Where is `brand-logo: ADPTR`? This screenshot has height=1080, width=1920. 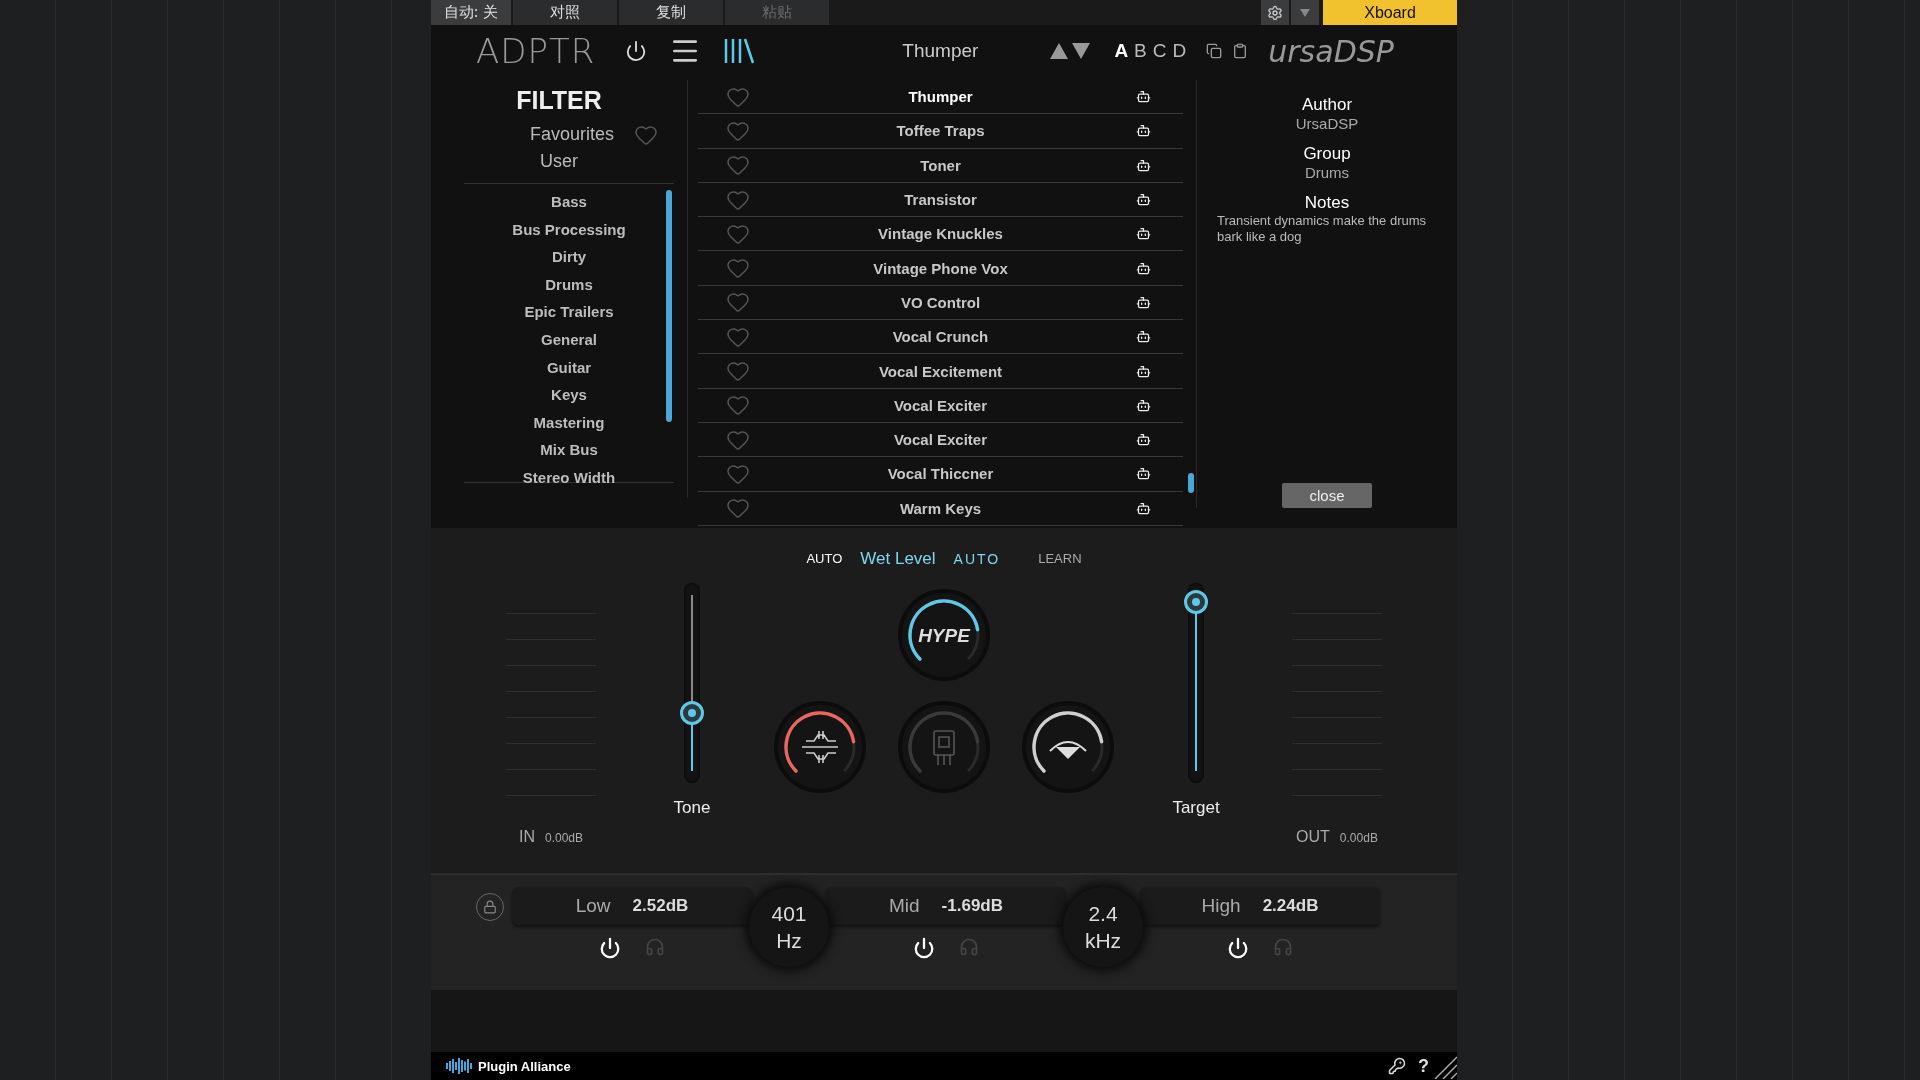
brand-logo: ADPTR is located at coordinates (536, 51).